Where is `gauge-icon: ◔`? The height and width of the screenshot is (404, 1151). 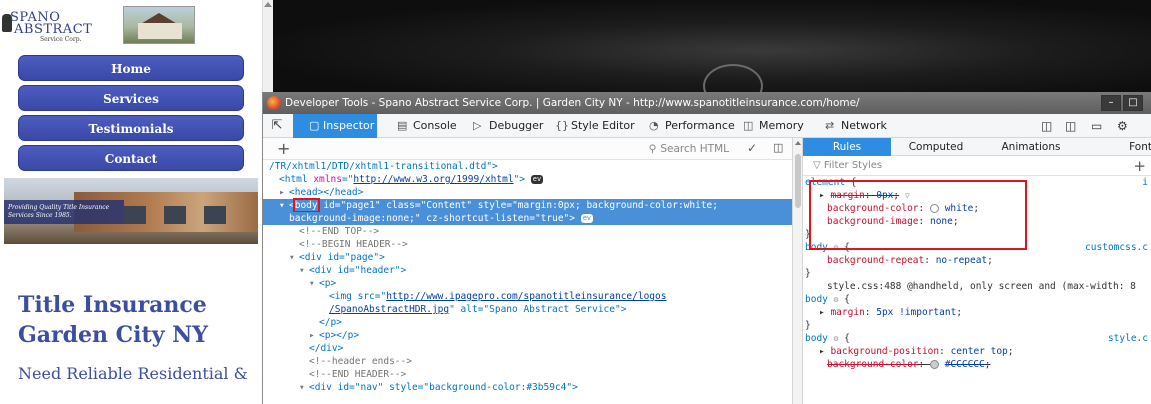
gauge-icon: ◔ is located at coordinates (654, 125).